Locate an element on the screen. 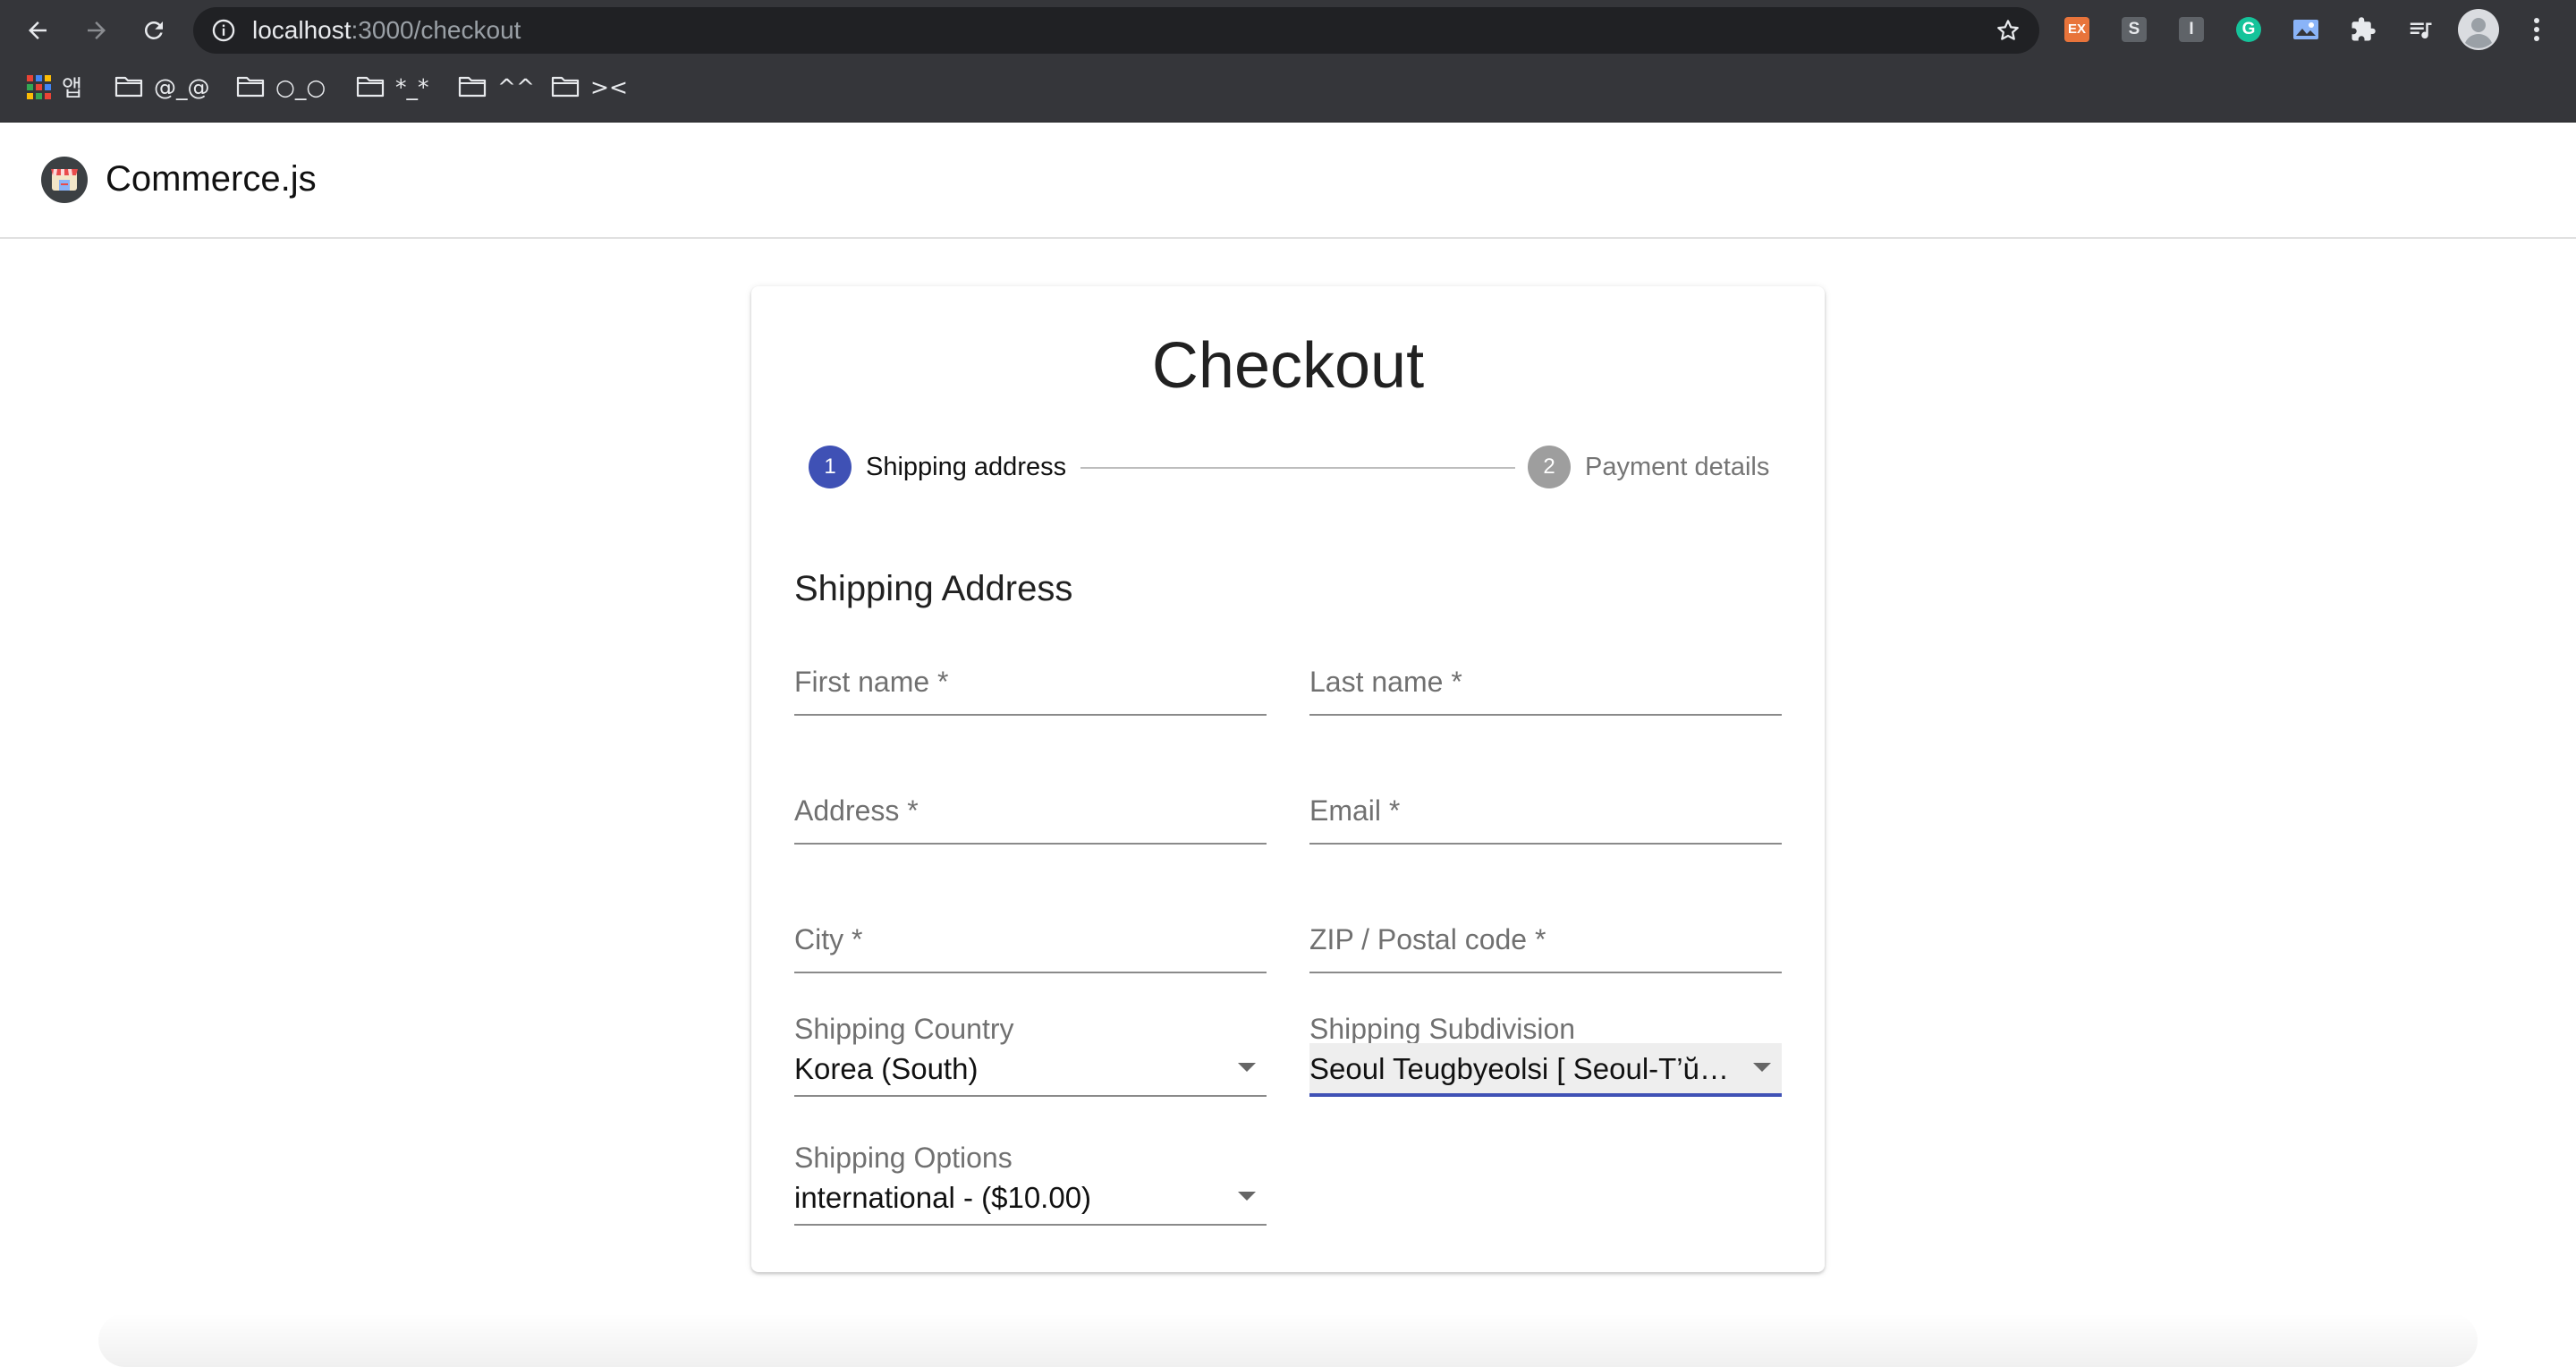 Image resolution: width=2576 pixels, height=1367 pixels. email-label: Email * is located at coordinates (1355, 810).